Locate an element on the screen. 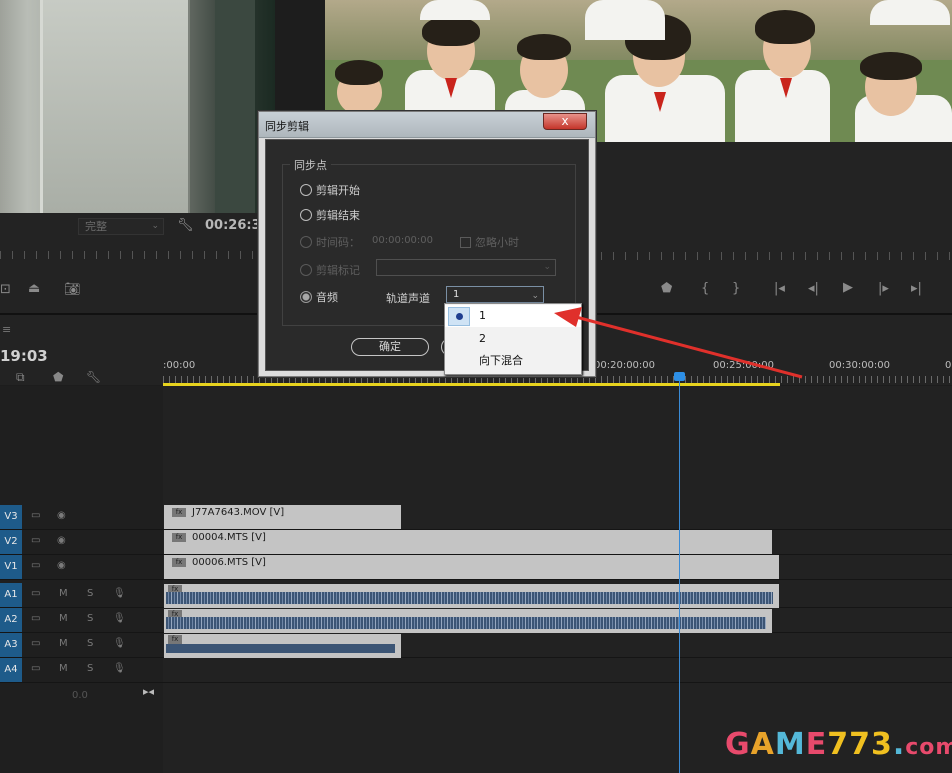  clip-a1: fx is located at coordinates (471, 596).